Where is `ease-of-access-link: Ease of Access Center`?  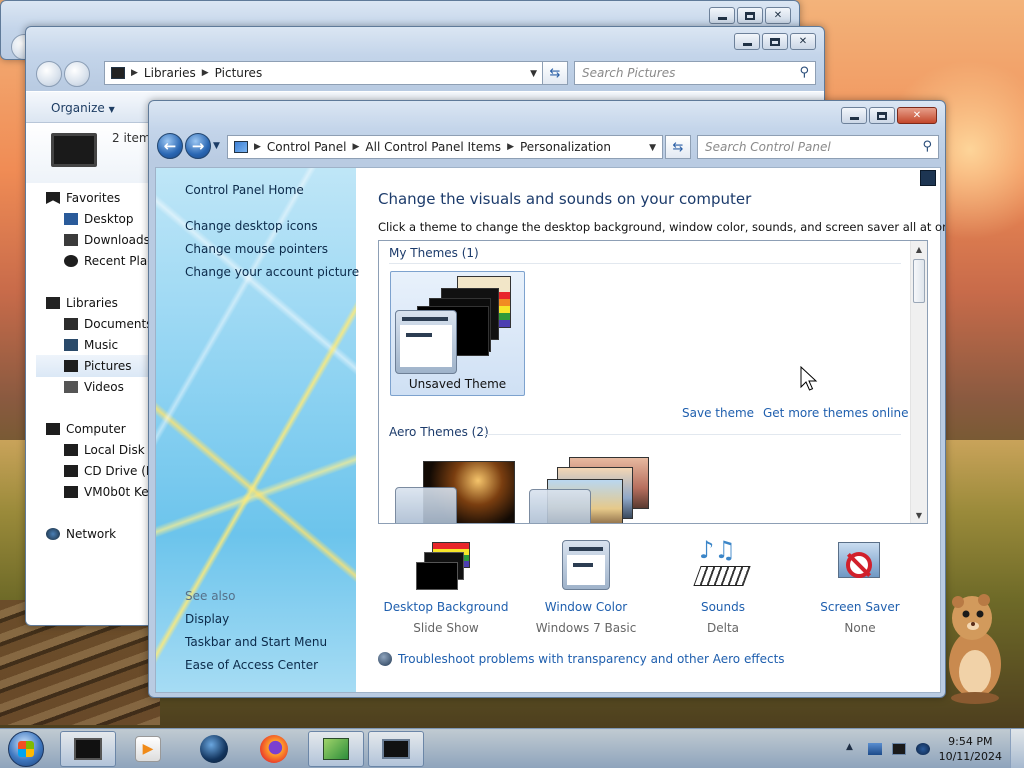
ease-of-access-link: Ease of Access Center is located at coordinates (251, 665).